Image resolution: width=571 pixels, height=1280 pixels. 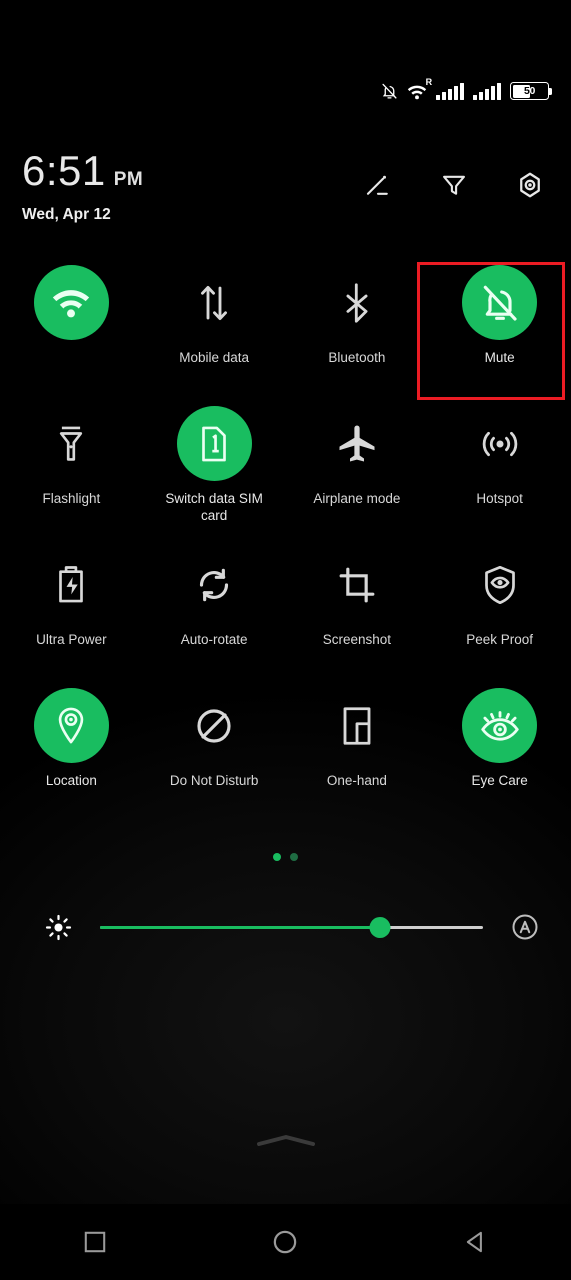 I want to click on clock-time: 6:51, so click(x=64, y=170).